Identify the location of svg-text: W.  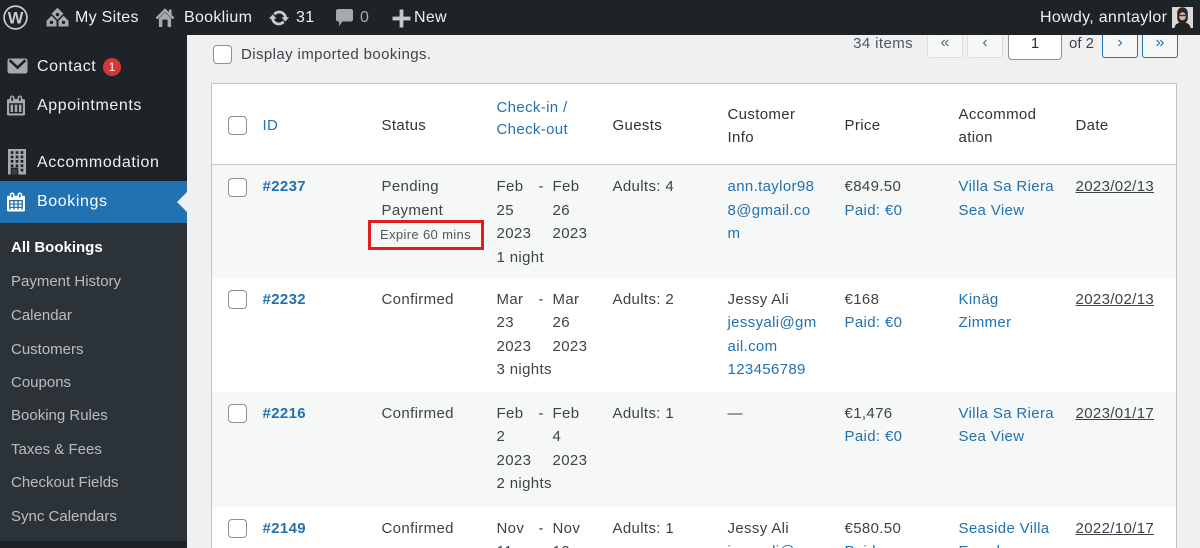
(16, 18).